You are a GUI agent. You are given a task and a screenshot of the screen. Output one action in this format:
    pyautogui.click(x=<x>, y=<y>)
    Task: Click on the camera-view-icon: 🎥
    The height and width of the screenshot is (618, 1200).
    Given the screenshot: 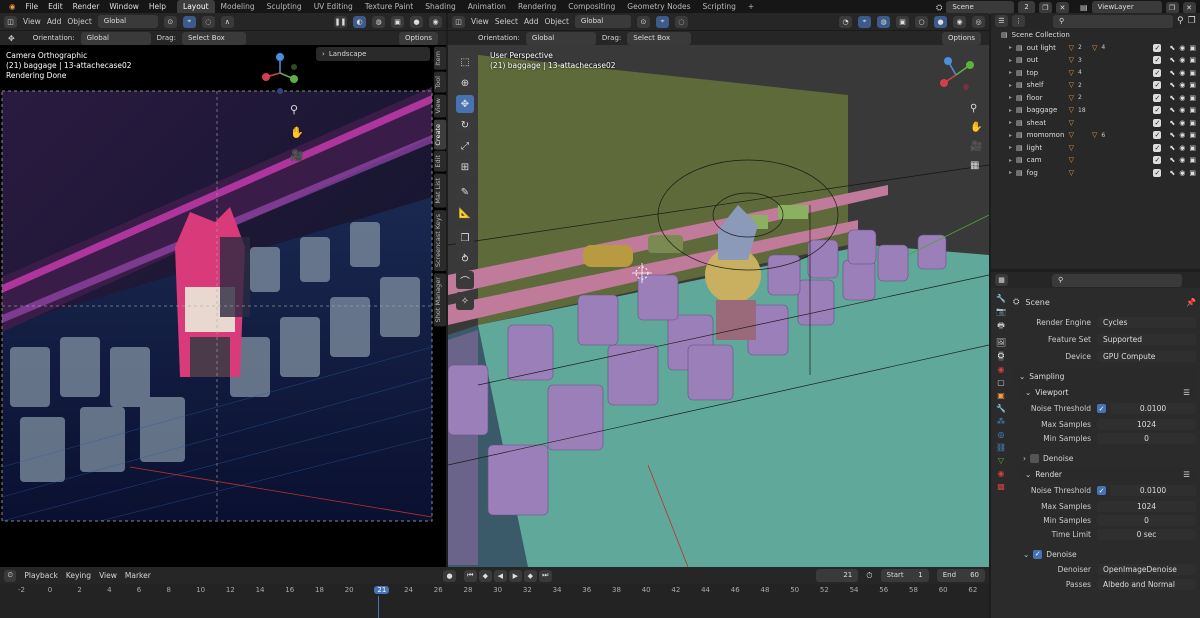 What is the action you would take?
    pyautogui.click(x=297, y=155)
    